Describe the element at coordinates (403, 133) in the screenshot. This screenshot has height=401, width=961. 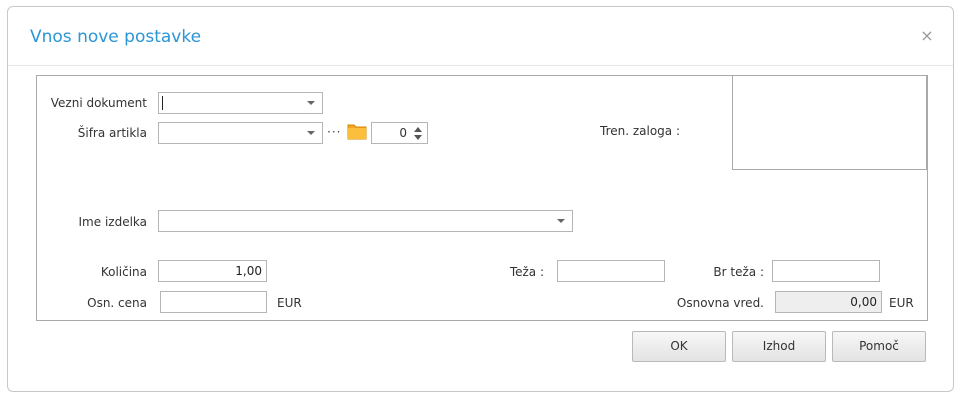
I see `spinner-value: 0` at that location.